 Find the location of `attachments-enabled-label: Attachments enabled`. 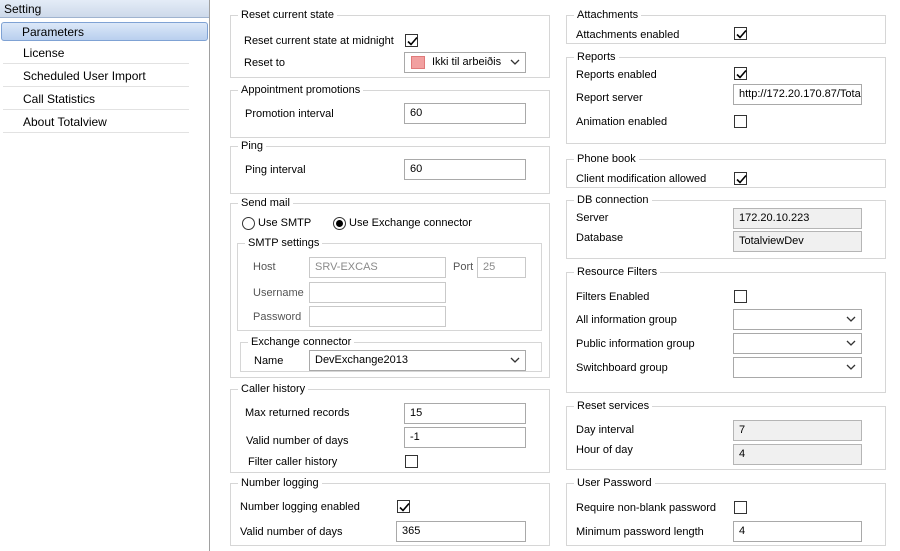

attachments-enabled-label: Attachments enabled is located at coordinates (628, 35).